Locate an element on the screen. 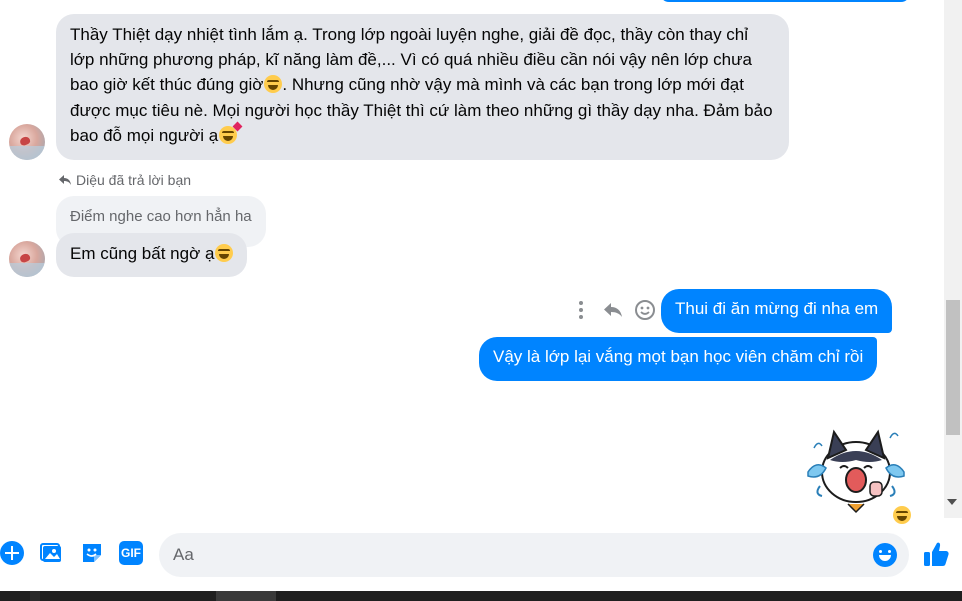 This screenshot has width=962, height=601. message-input is located at coordinates (513, 555).